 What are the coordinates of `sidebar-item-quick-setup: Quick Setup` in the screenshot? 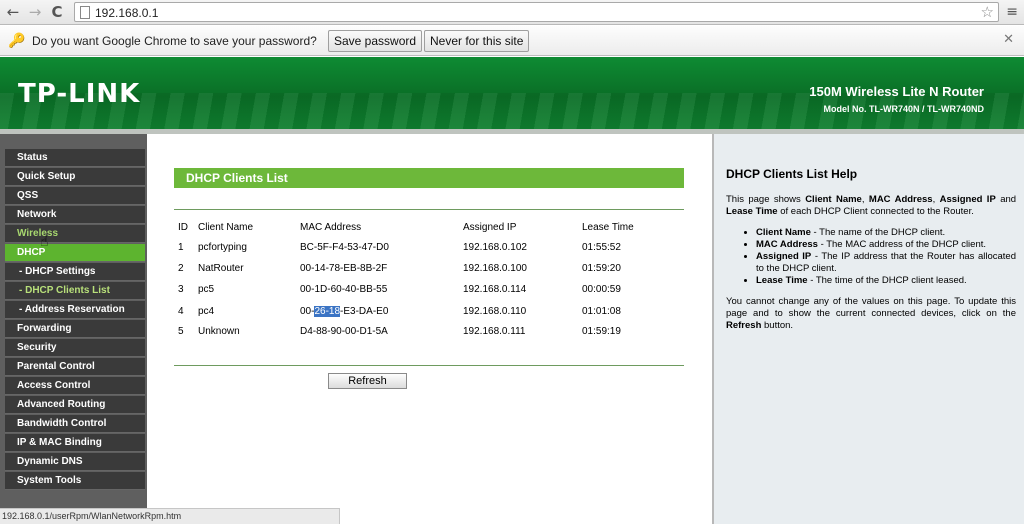 It's located at (75, 177).